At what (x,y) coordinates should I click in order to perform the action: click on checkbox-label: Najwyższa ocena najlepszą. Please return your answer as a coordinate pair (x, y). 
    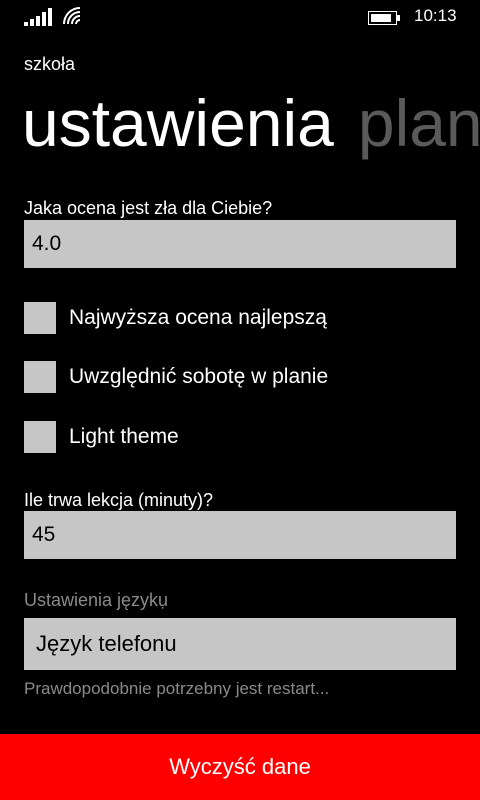
    Looking at the image, I should click on (198, 317).